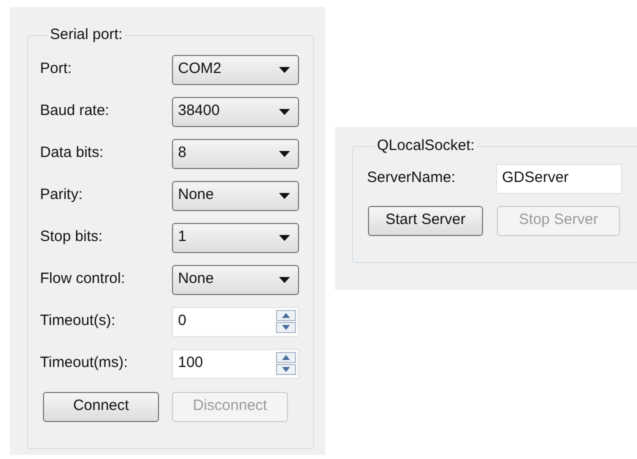 The image size is (637, 459). I want to click on server-name-field: GDServer, so click(559, 179).